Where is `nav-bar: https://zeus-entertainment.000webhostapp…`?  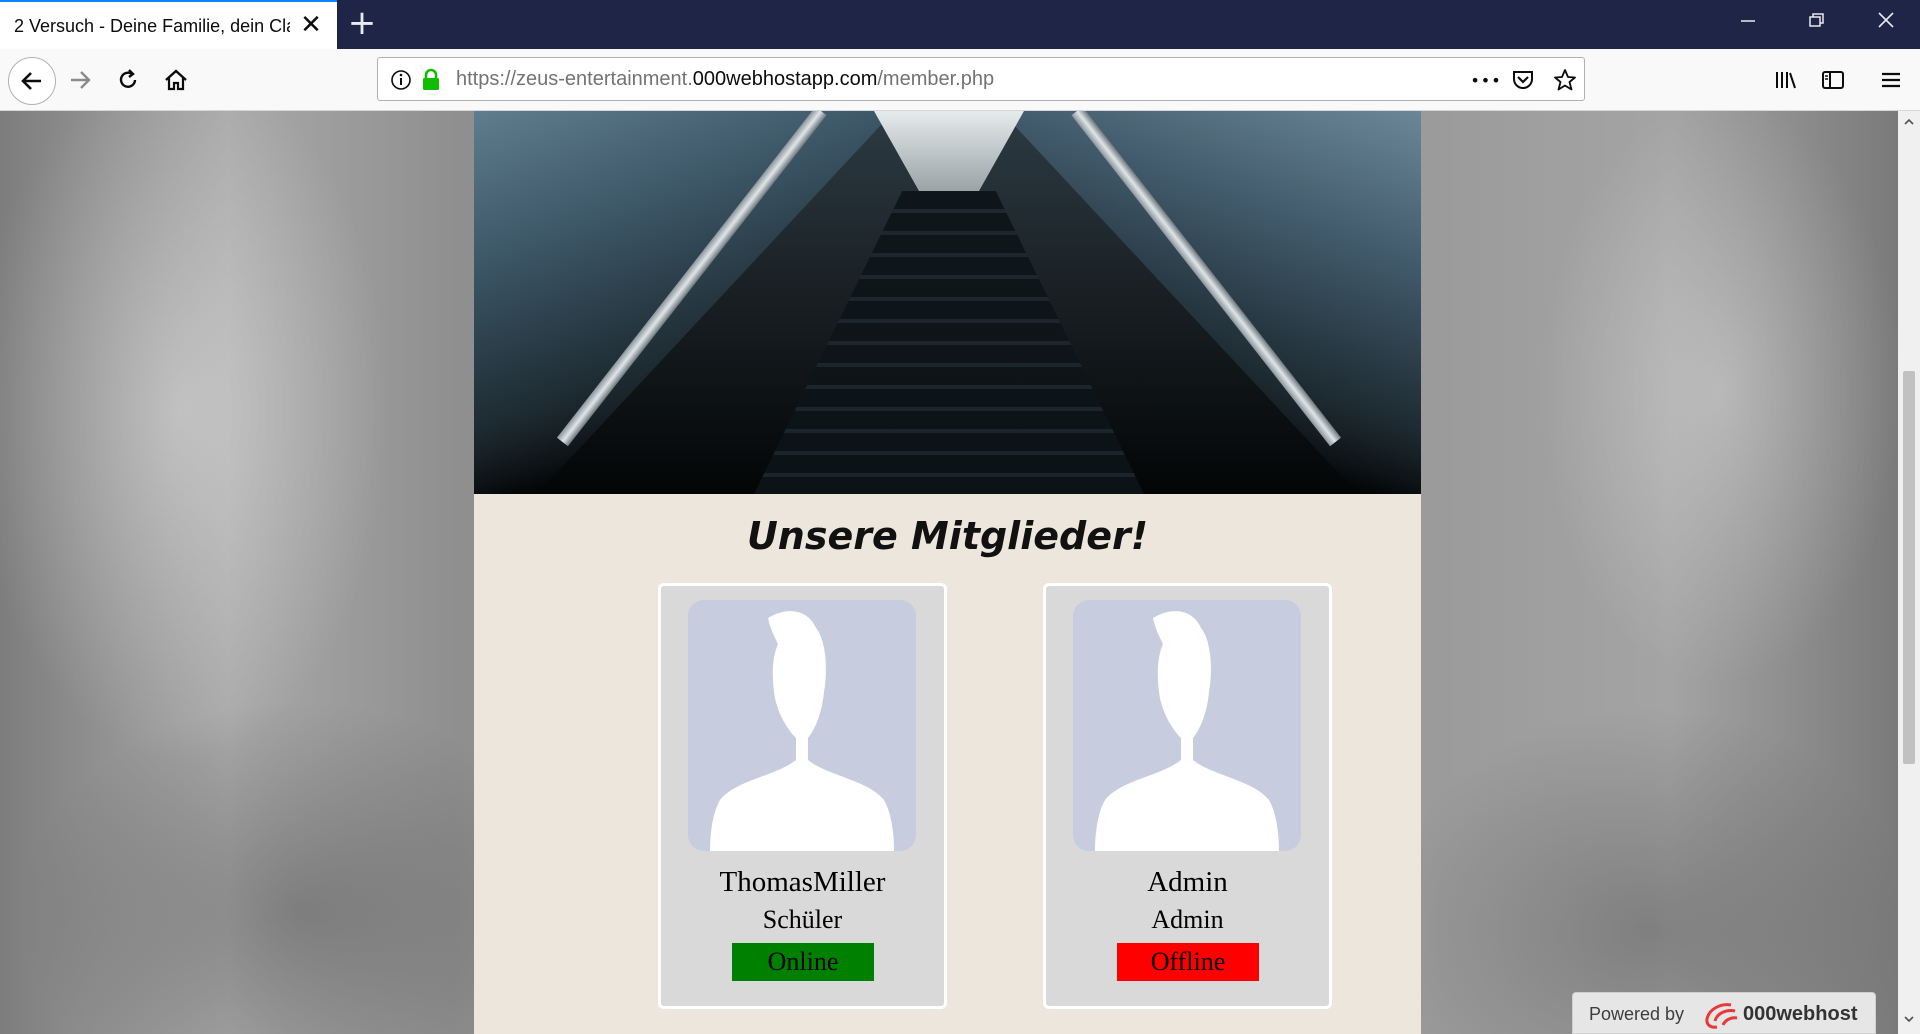 nav-bar: https://zeus-entertainment.000webhostapp… is located at coordinates (960, 80).